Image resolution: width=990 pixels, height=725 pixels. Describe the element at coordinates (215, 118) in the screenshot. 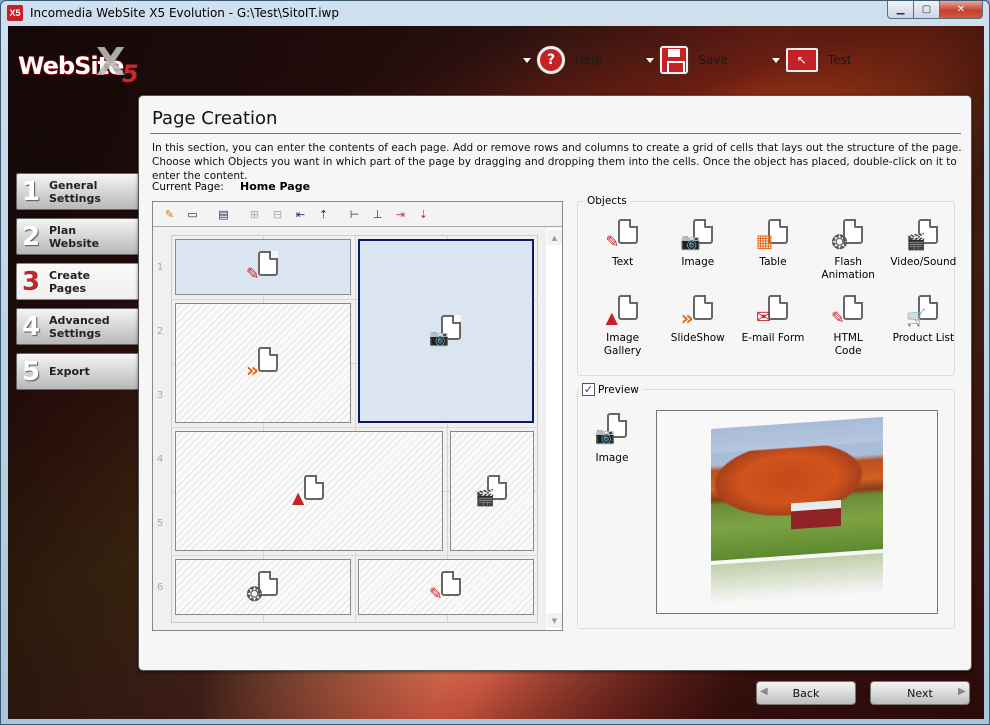

I see `page-title: Page Creation` at that location.